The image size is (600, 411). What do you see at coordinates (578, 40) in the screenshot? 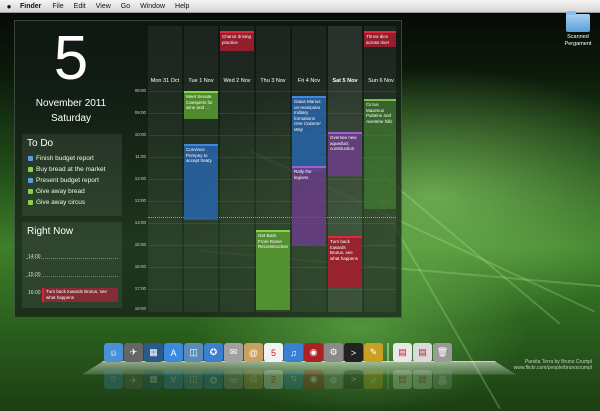
I see `desktop-icon-label: Scanned Pergament` at bounding box center [578, 40].